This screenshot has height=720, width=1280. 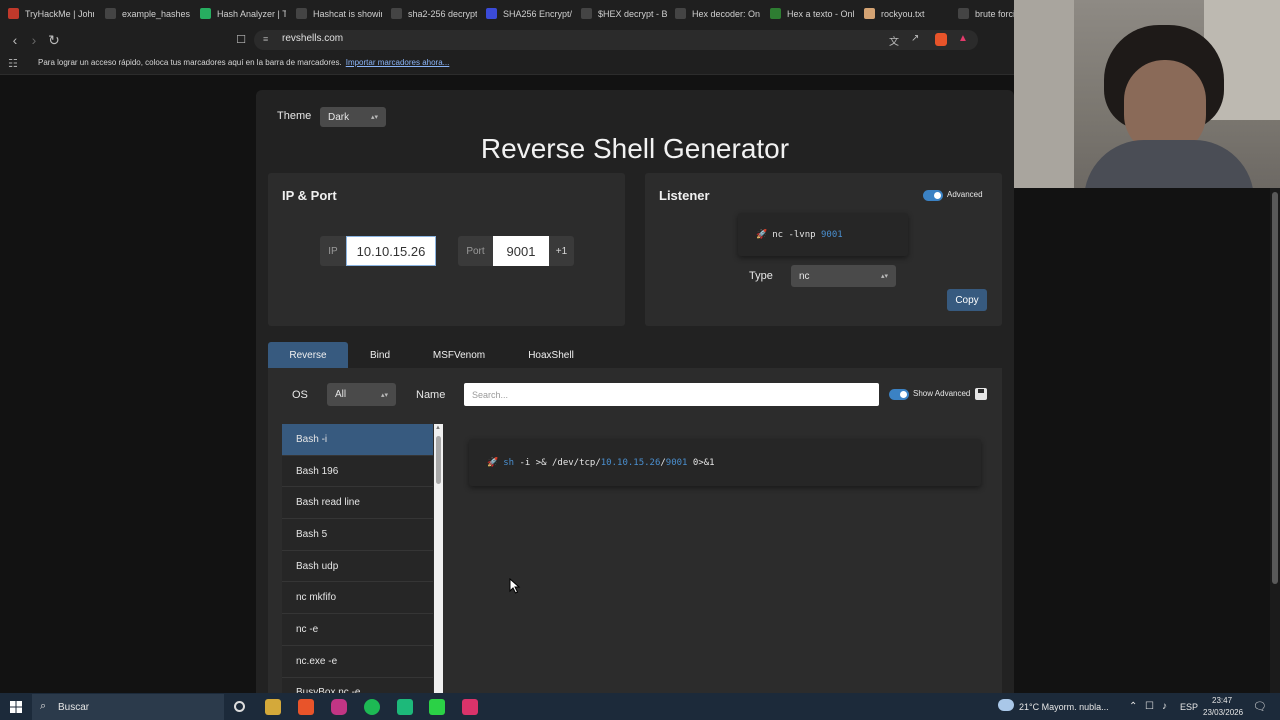 What do you see at coordinates (357, 535) in the screenshot?
I see `shell-list-item: Bash 5` at bounding box center [357, 535].